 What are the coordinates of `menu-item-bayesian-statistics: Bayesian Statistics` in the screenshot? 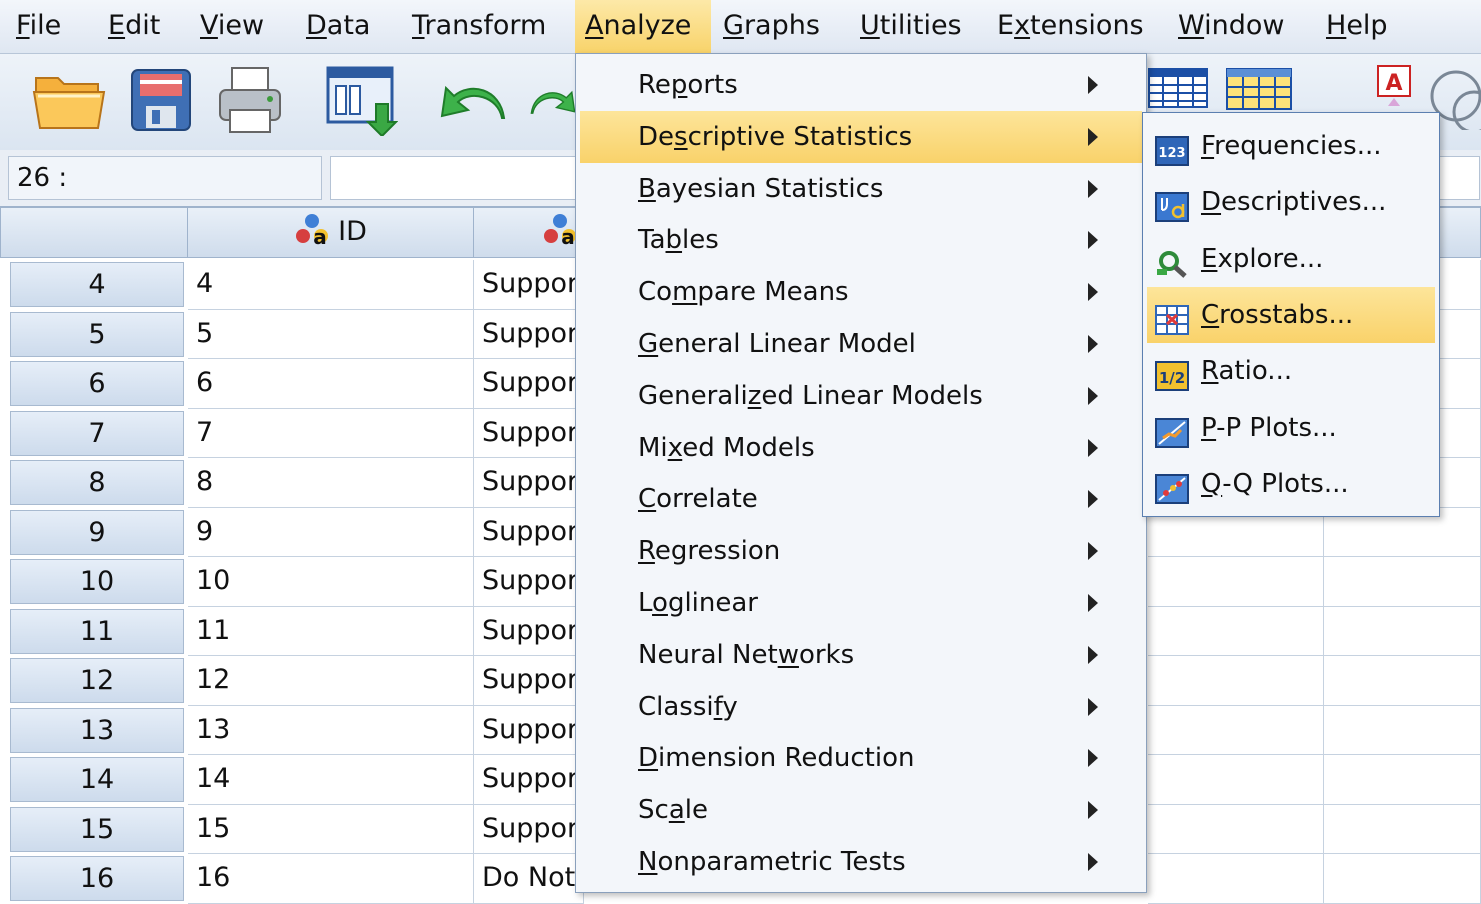 It's located at (861, 189).